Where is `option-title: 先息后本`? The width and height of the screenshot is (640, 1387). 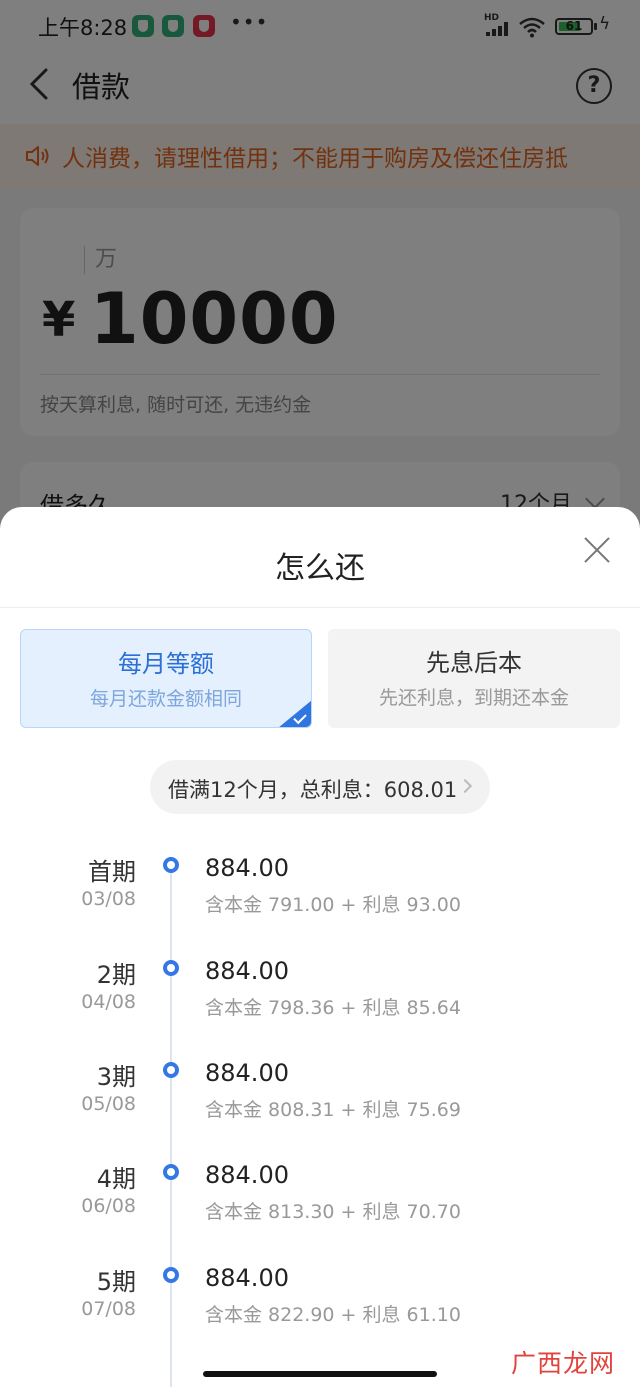 option-title: 先息后本 is located at coordinates (474, 663).